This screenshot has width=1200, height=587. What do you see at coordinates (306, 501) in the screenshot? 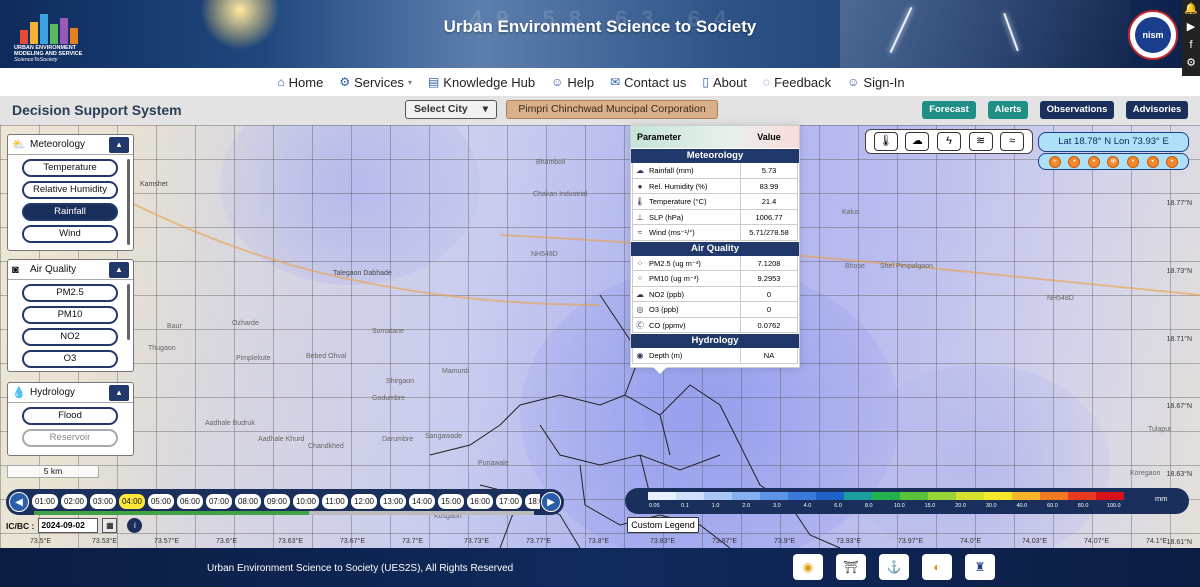
I see `timeline-hour: 10:00` at bounding box center [306, 501].